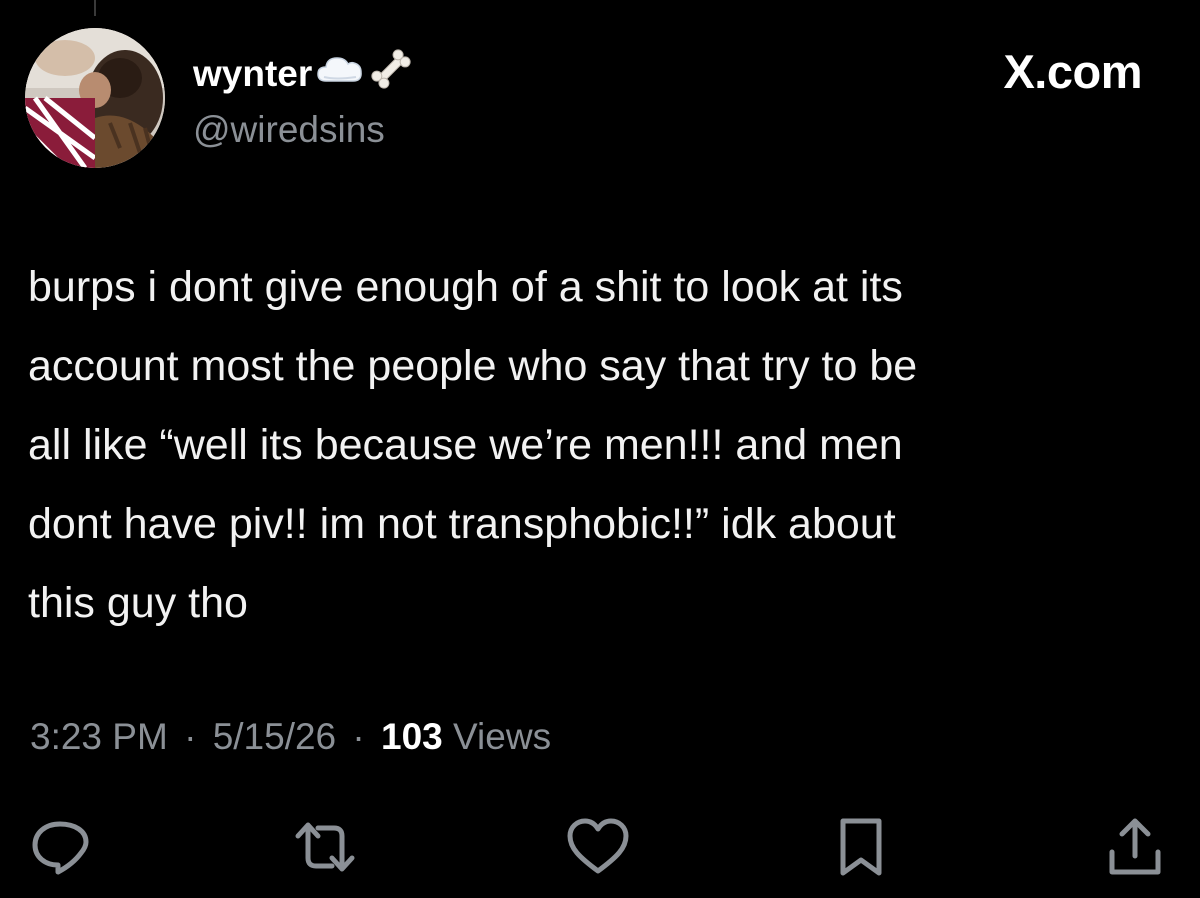 The width and height of the screenshot is (1200, 898). What do you see at coordinates (340, 73) in the screenshot?
I see `cloud-emoji-icon` at bounding box center [340, 73].